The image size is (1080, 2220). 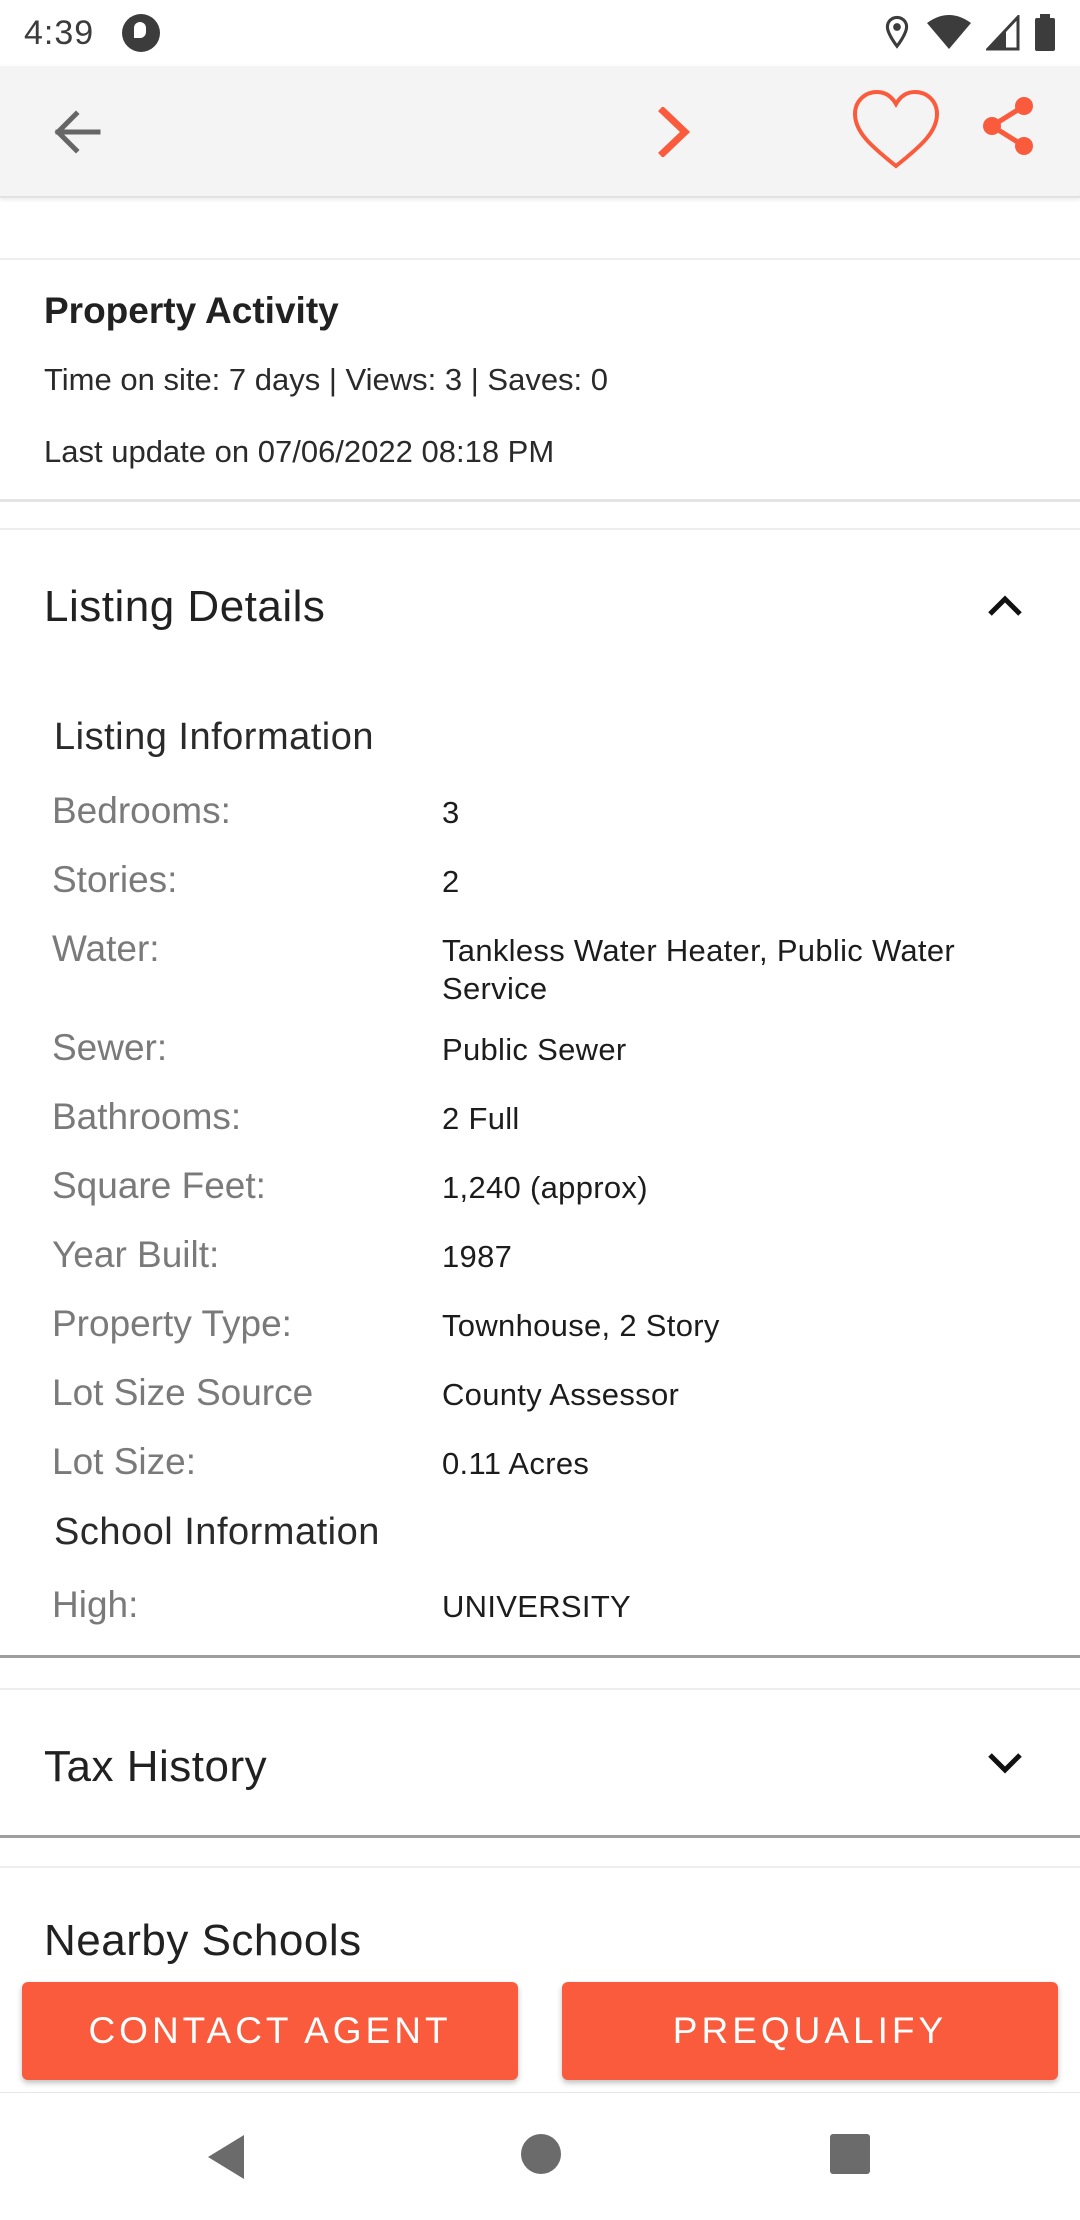 What do you see at coordinates (949, 32) in the screenshot?
I see `wifi-icon` at bounding box center [949, 32].